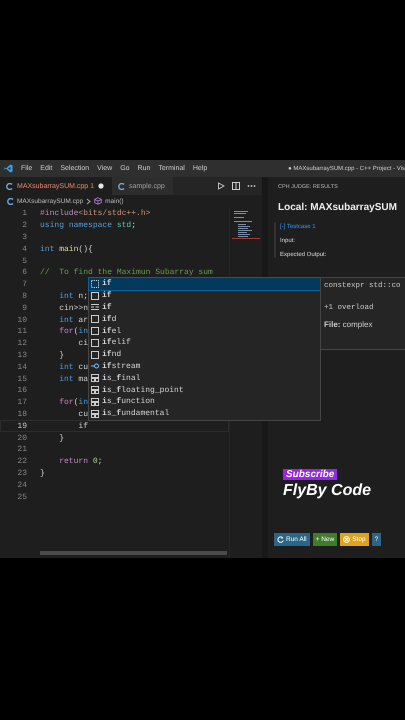 The width and height of the screenshot is (405, 720). Describe the element at coordinates (204, 366) in the screenshot. I see `suggestion-item: ifstream` at that location.